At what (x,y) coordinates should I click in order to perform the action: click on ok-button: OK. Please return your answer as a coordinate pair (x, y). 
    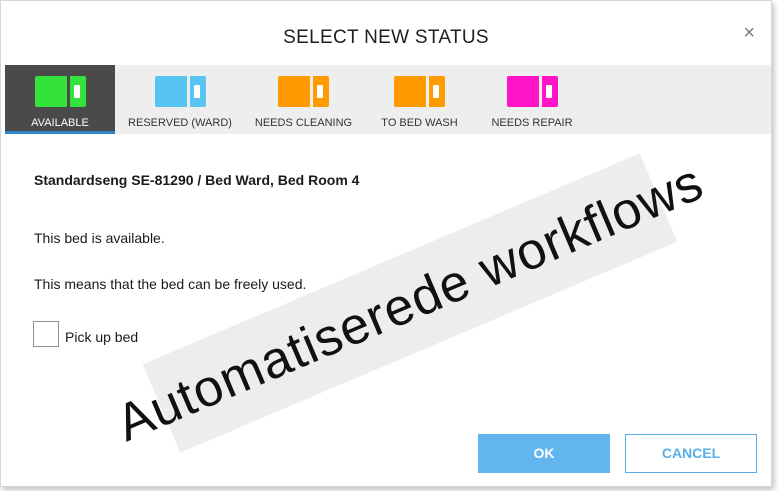
    Looking at the image, I should click on (544, 453).